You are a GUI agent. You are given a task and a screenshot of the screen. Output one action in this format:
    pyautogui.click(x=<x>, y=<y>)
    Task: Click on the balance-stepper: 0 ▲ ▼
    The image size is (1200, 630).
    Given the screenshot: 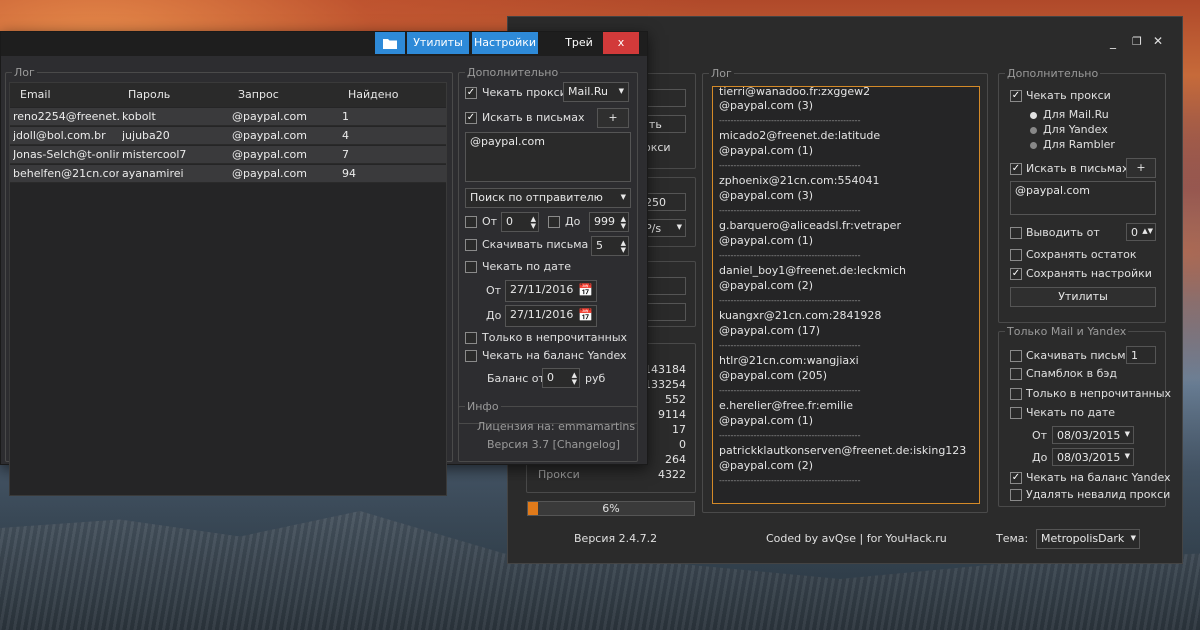 What is the action you would take?
    pyautogui.click(x=561, y=378)
    